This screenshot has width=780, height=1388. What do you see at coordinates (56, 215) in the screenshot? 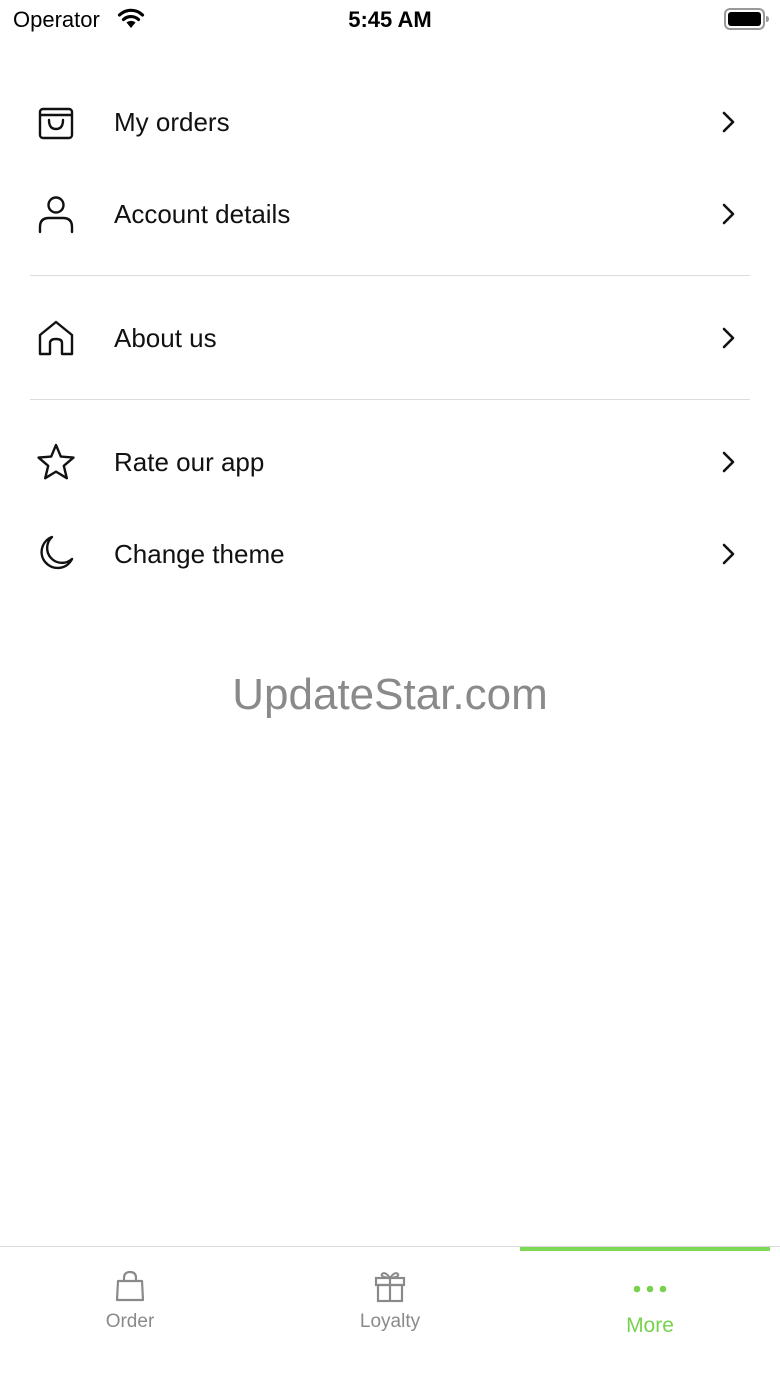
I see `person-icon` at bounding box center [56, 215].